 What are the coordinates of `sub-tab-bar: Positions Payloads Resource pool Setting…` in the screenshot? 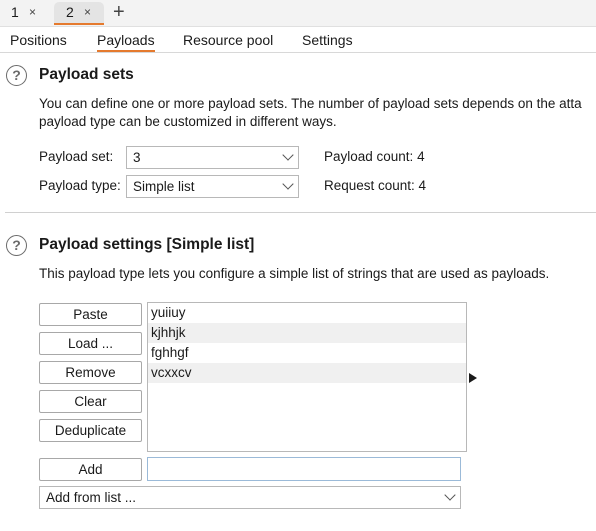 It's located at (298, 40).